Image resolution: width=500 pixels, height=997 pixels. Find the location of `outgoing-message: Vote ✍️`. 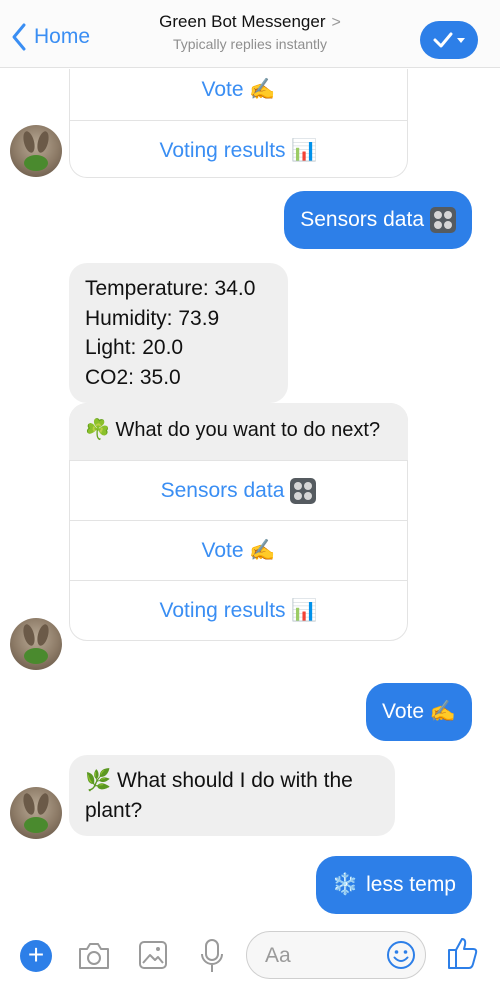

outgoing-message: Vote ✍️ is located at coordinates (418, 712).